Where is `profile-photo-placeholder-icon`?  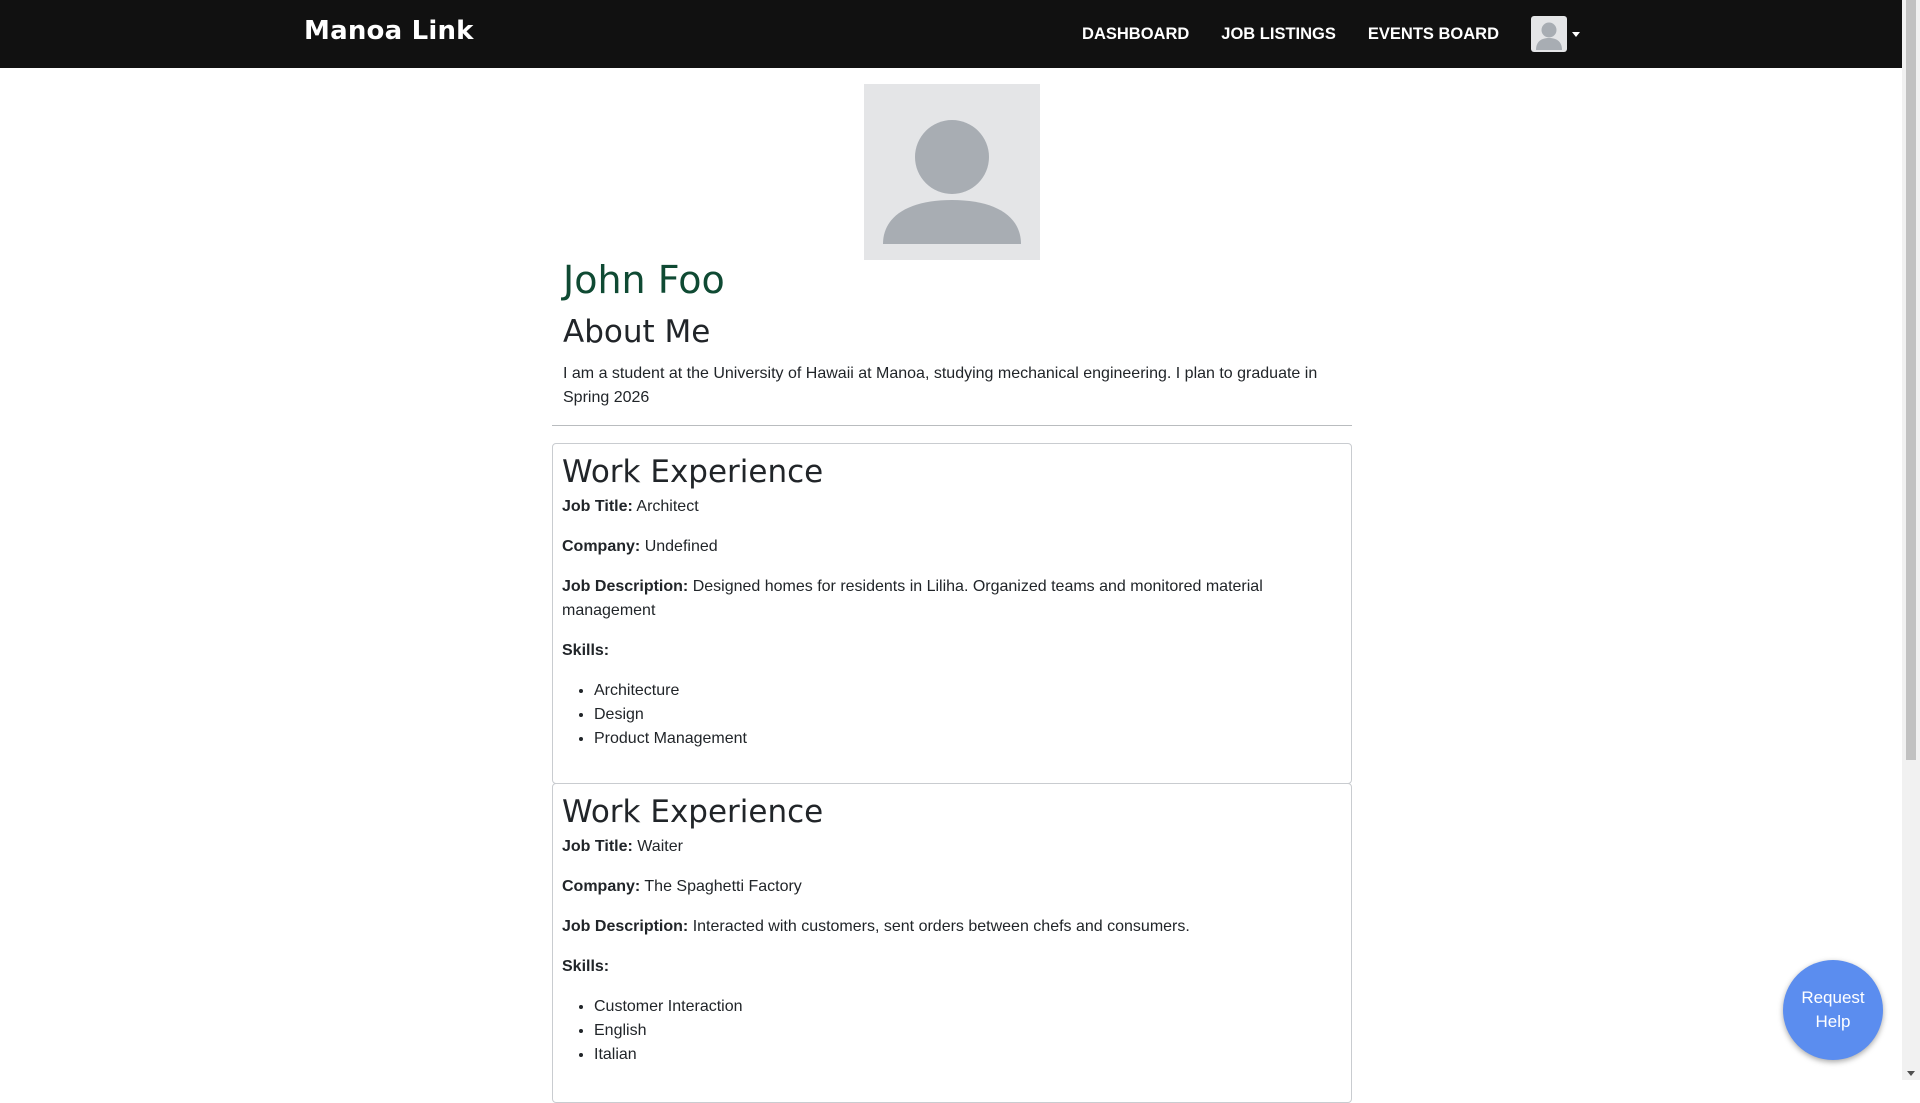 profile-photo-placeholder-icon is located at coordinates (952, 172).